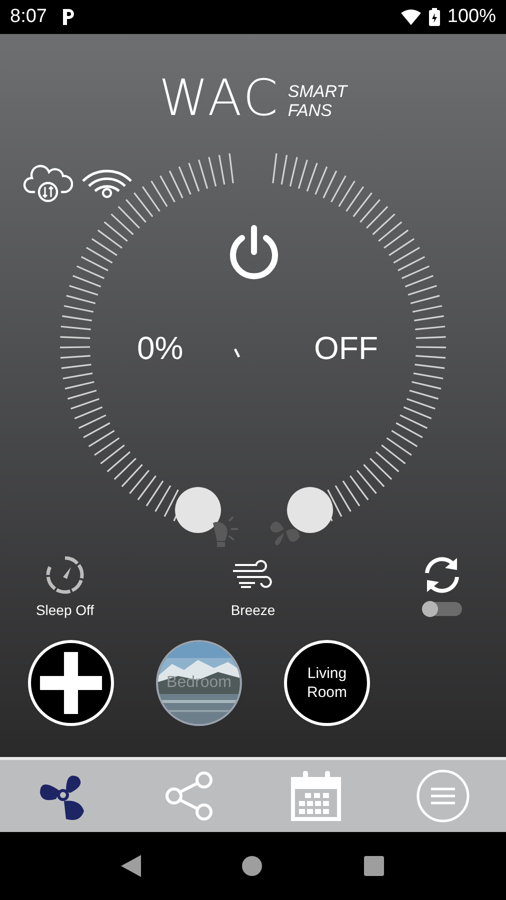 The height and width of the screenshot is (900, 506). Describe the element at coordinates (252, 866) in the screenshot. I see `home-icon` at that location.